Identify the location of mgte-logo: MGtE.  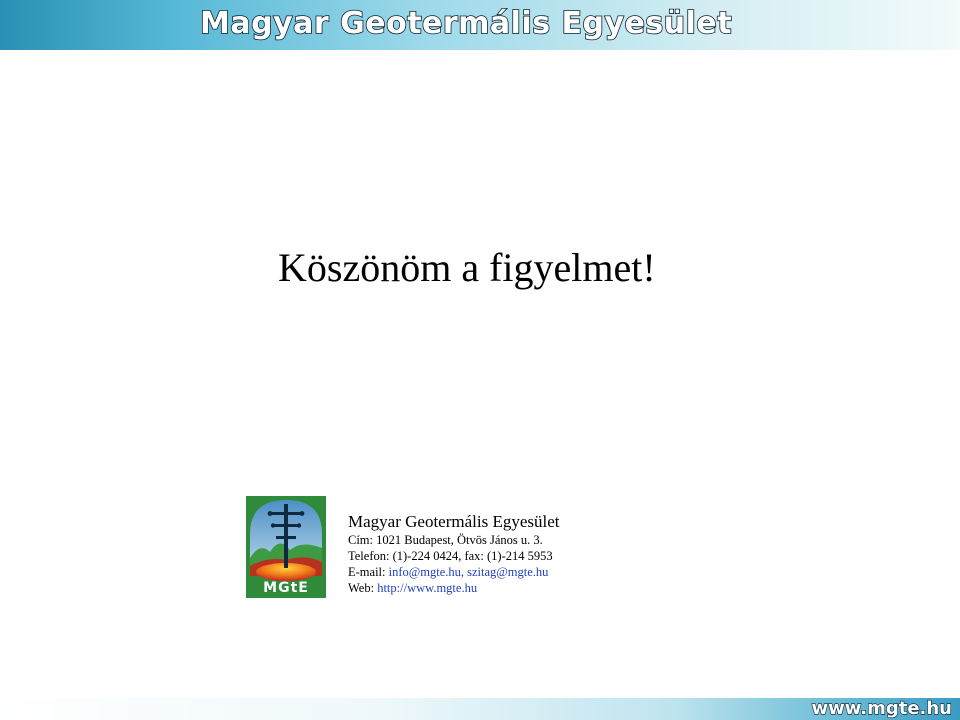
(286, 547).